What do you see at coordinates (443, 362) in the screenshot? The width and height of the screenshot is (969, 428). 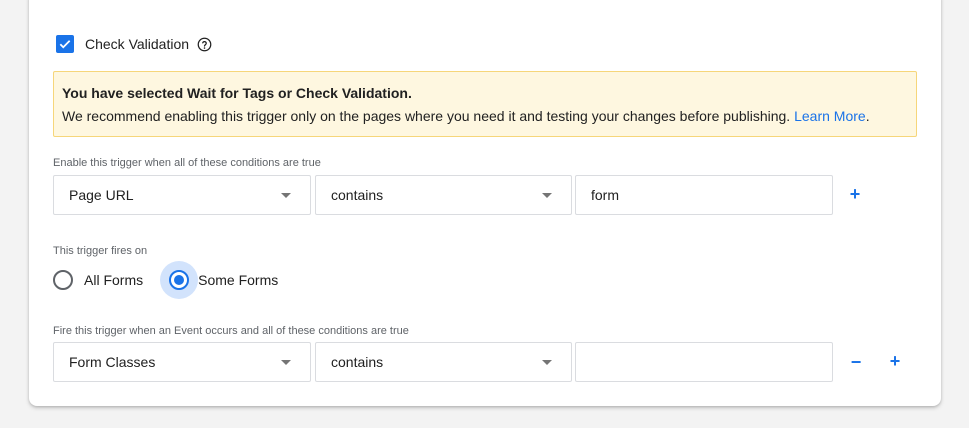 I see `fire-operator-select: contains` at bounding box center [443, 362].